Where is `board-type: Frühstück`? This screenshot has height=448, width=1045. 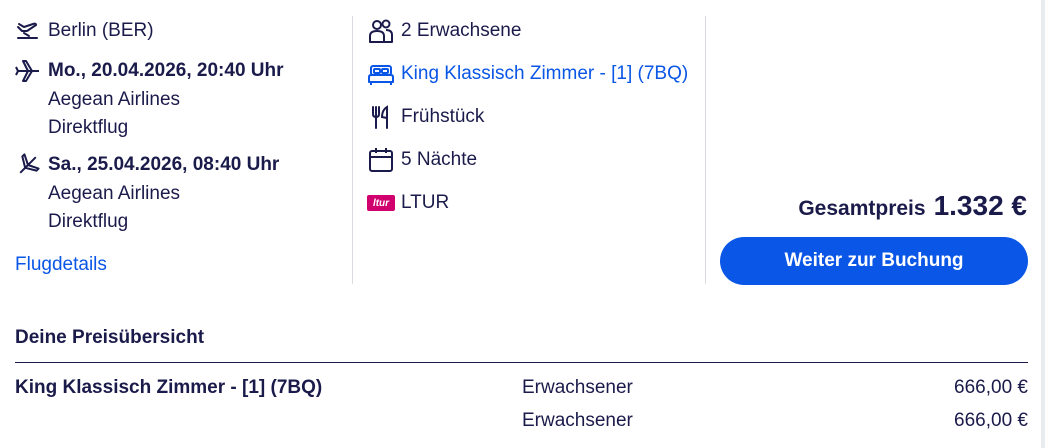 board-type: Frühstück is located at coordinates (443, 116).